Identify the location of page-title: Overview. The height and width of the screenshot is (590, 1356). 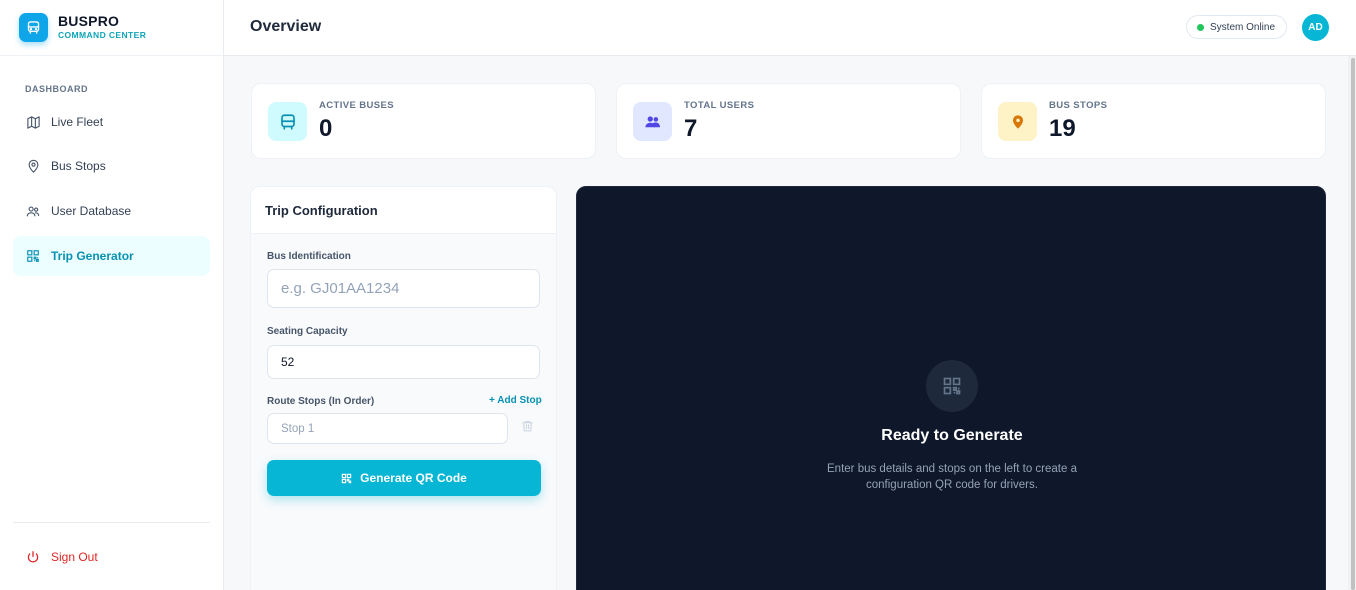
(286, 26).